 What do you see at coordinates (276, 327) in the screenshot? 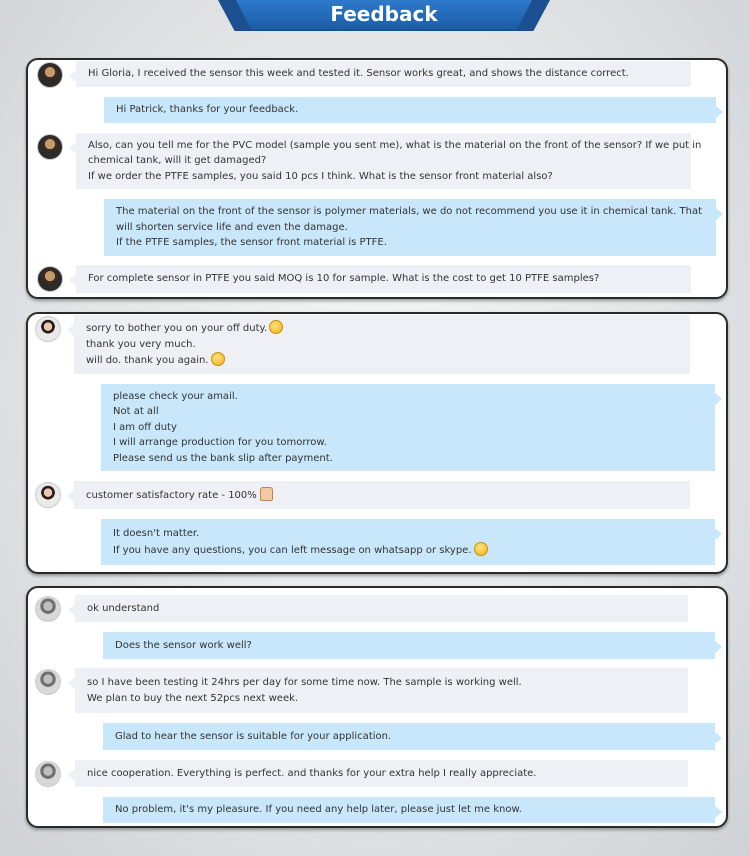
I see `sad-face-icon` at bounding box center [276, 327].